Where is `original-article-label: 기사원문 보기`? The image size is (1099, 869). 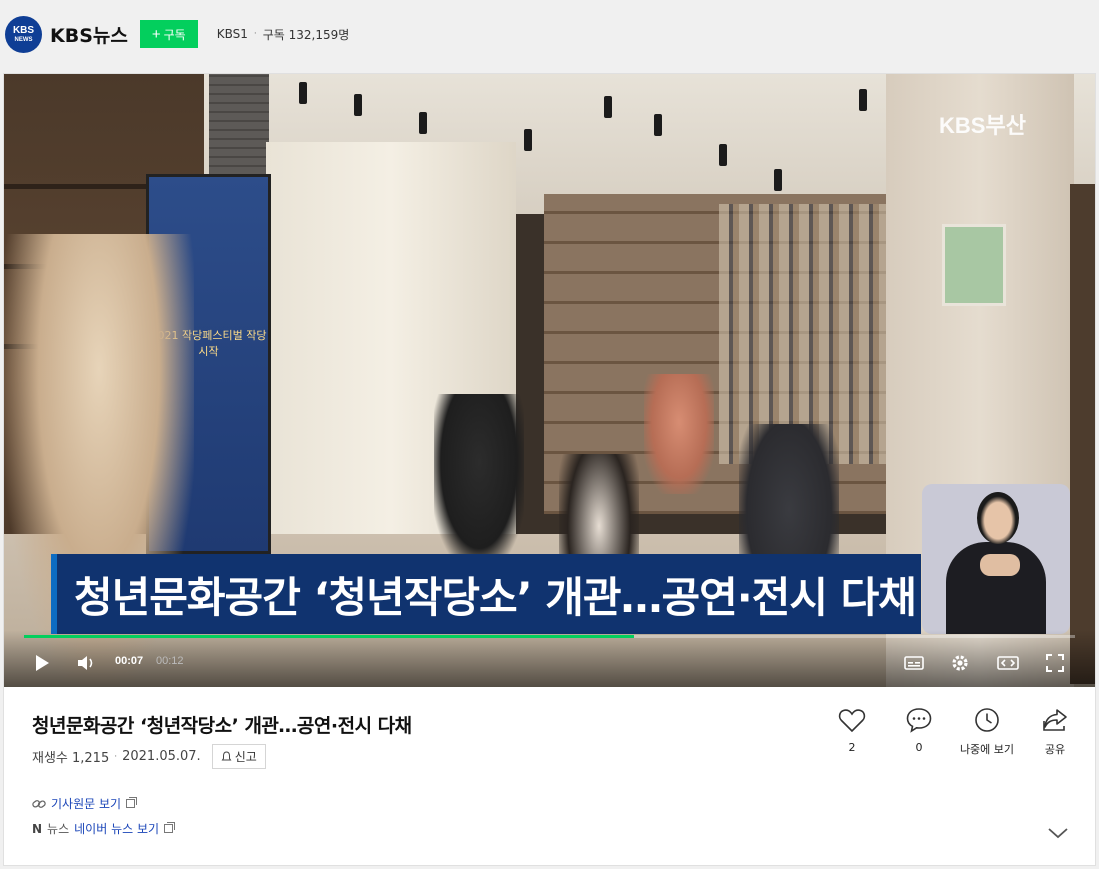 original-article-label: 기사원문 보기 is located at coordinates (86, 804).